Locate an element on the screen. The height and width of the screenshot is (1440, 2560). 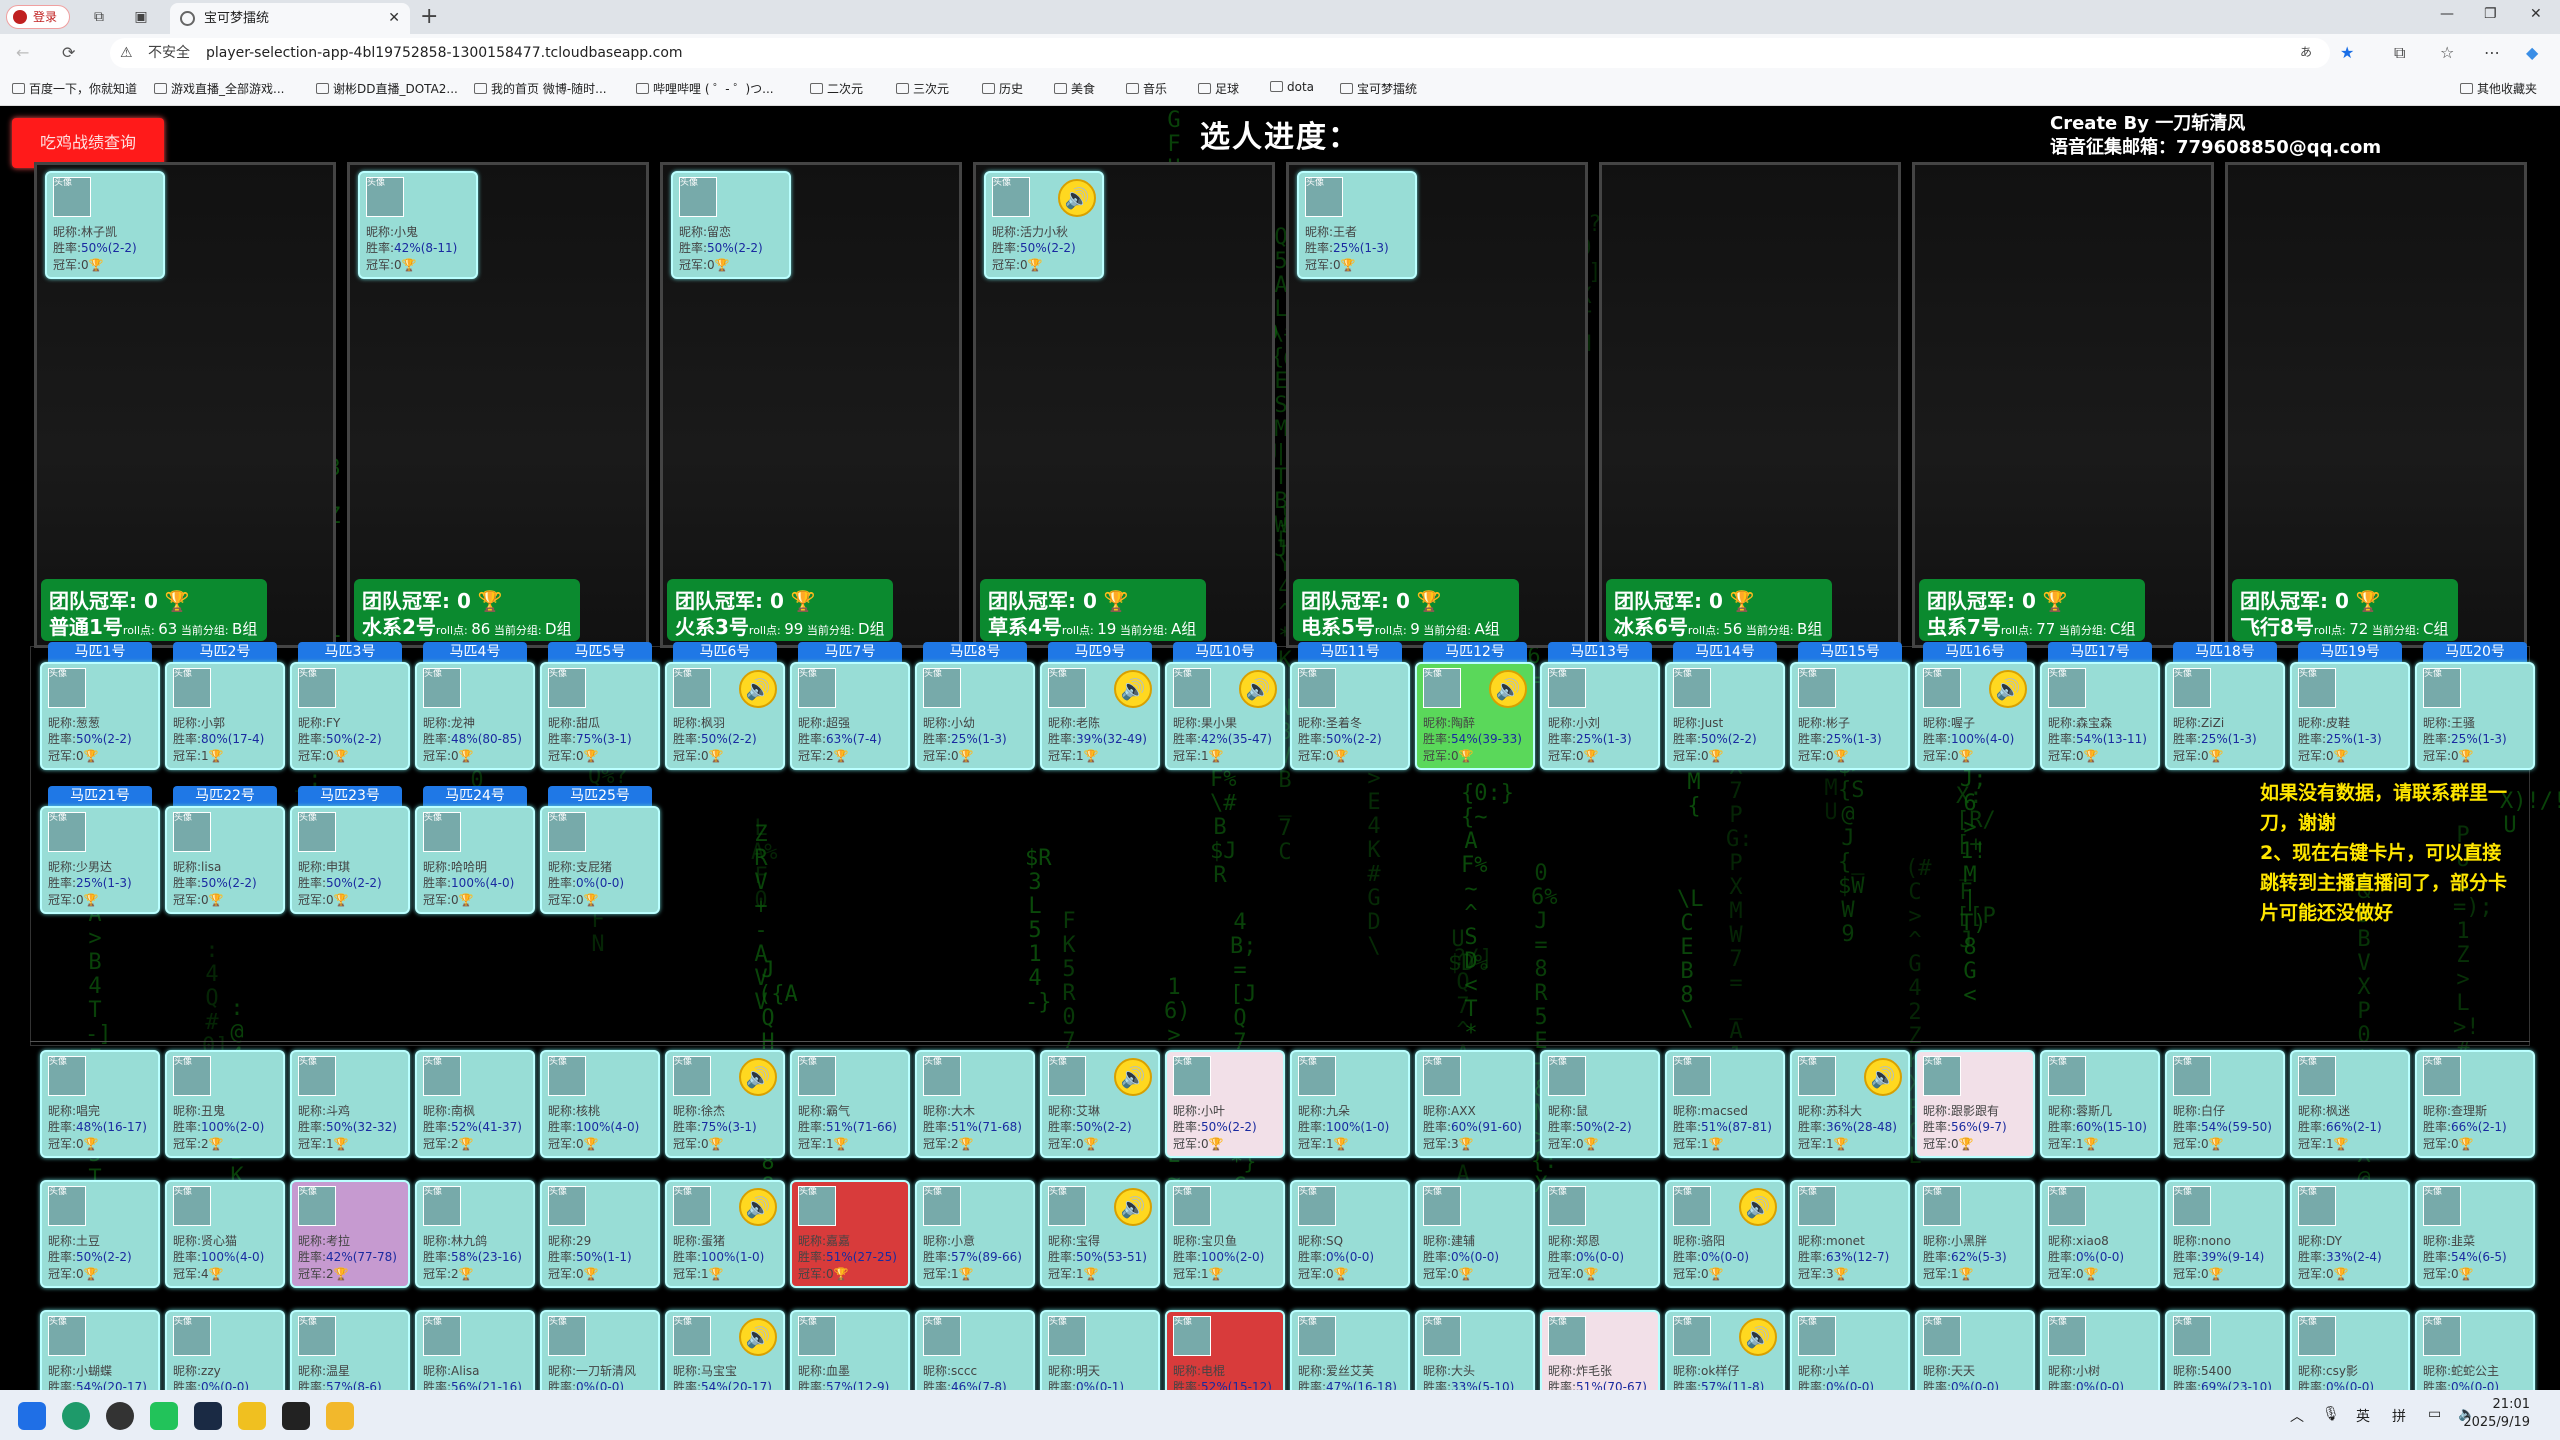
player-card: 头像 昵称:macsed 胜率:51%(87-81) 冠军:1🏆 is located at coordinates (1725, 1104).